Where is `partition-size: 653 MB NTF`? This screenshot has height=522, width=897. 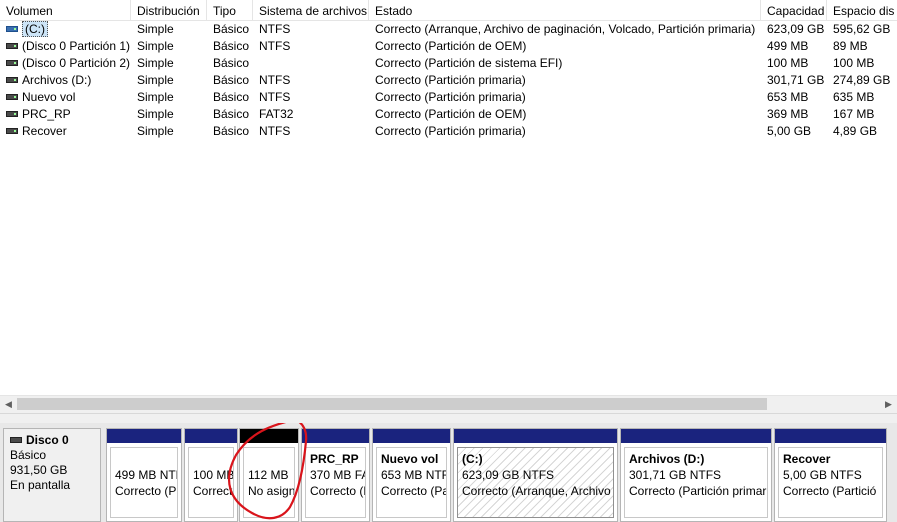 partition-size: 653 MB NTF is located at coordinates (414, 475).